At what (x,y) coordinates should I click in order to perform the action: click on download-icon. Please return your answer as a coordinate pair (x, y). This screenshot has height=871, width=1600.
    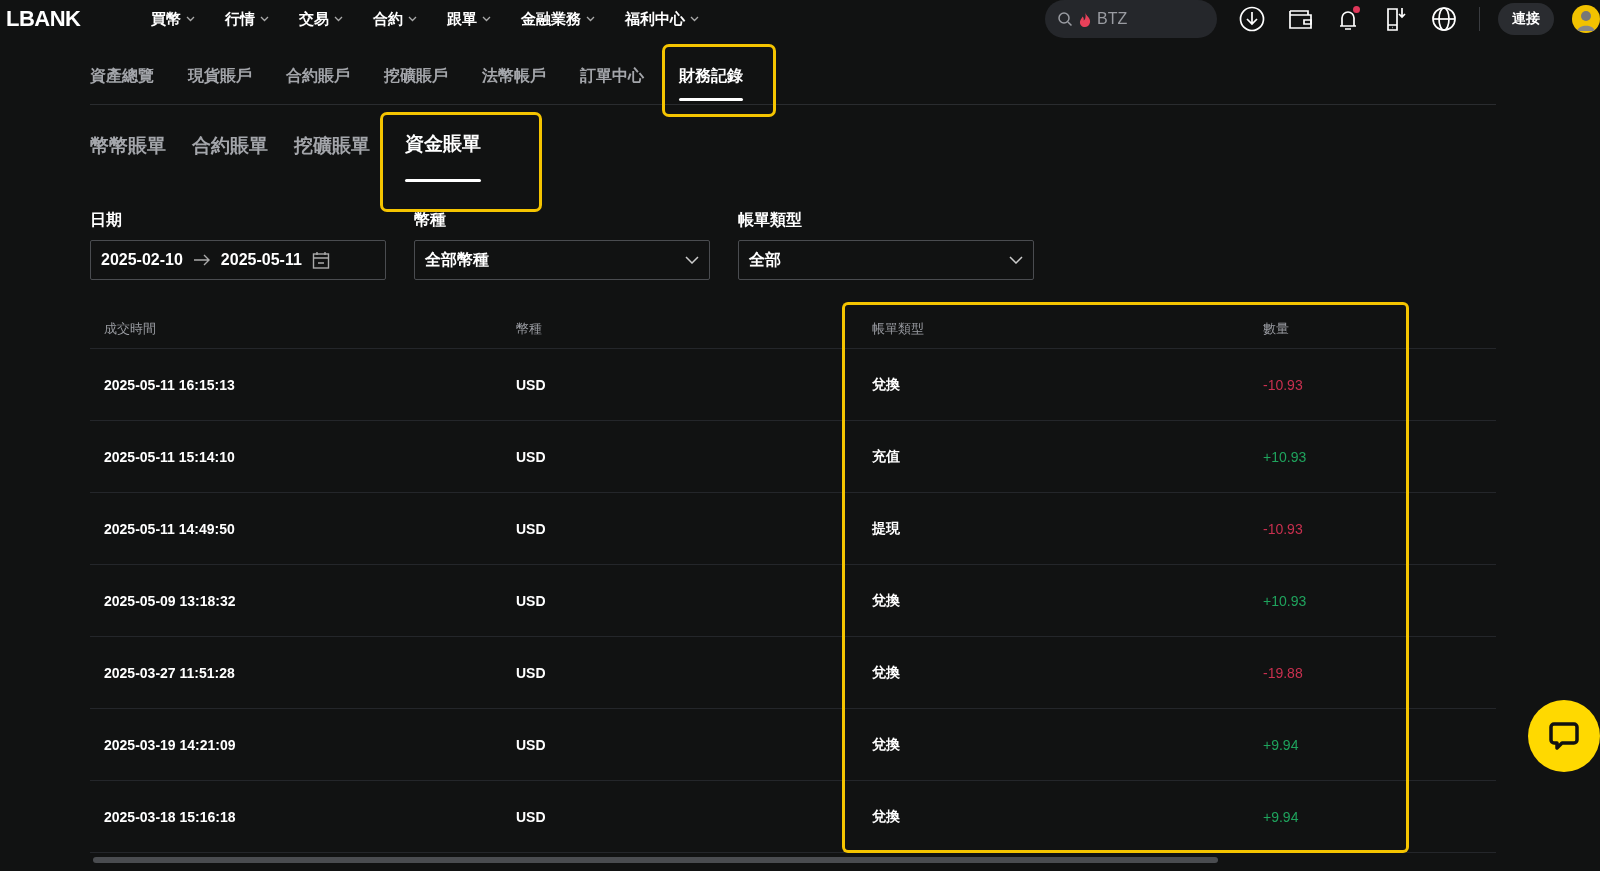
    Looking at the image, I should click on (1252, 19).